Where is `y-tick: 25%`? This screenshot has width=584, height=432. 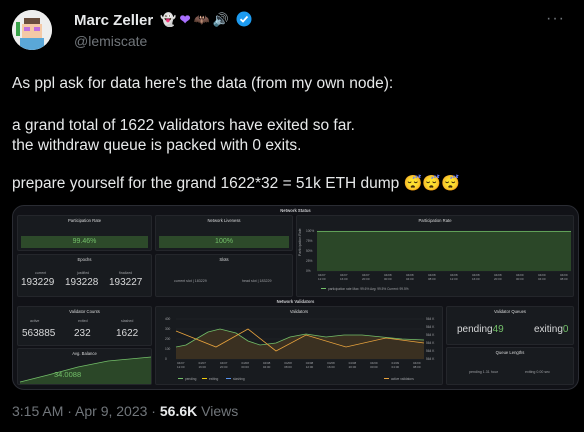 y-tick: 25% is located at coordinates (309, 261).